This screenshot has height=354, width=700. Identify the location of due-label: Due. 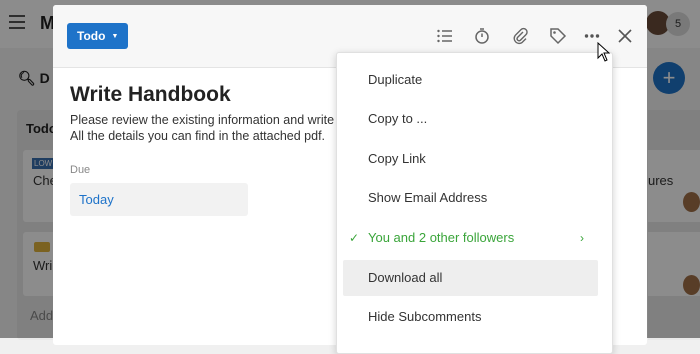
(80, 170).